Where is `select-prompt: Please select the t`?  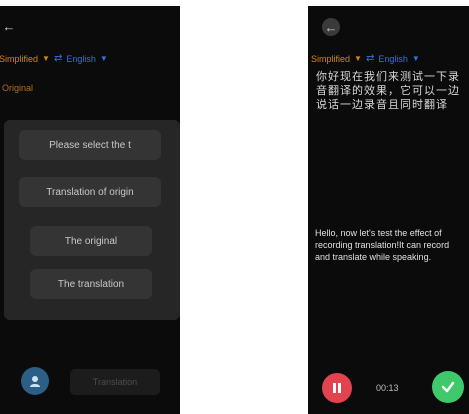
select-prompt: Please select the t is located at coordinates (90, 145).